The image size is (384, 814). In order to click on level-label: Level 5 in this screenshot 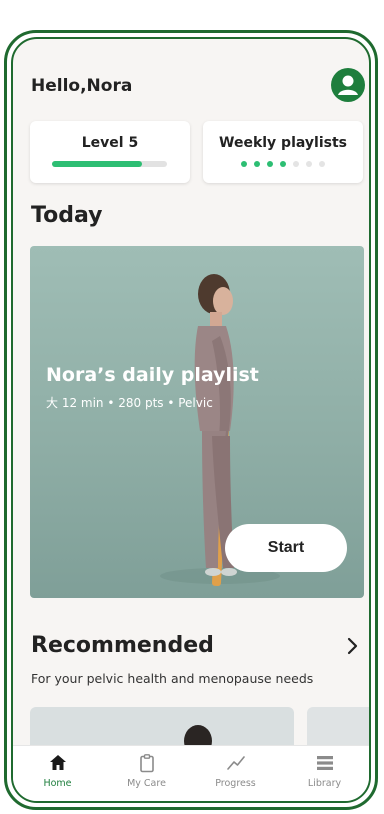, I will do `click(110, 143)`.